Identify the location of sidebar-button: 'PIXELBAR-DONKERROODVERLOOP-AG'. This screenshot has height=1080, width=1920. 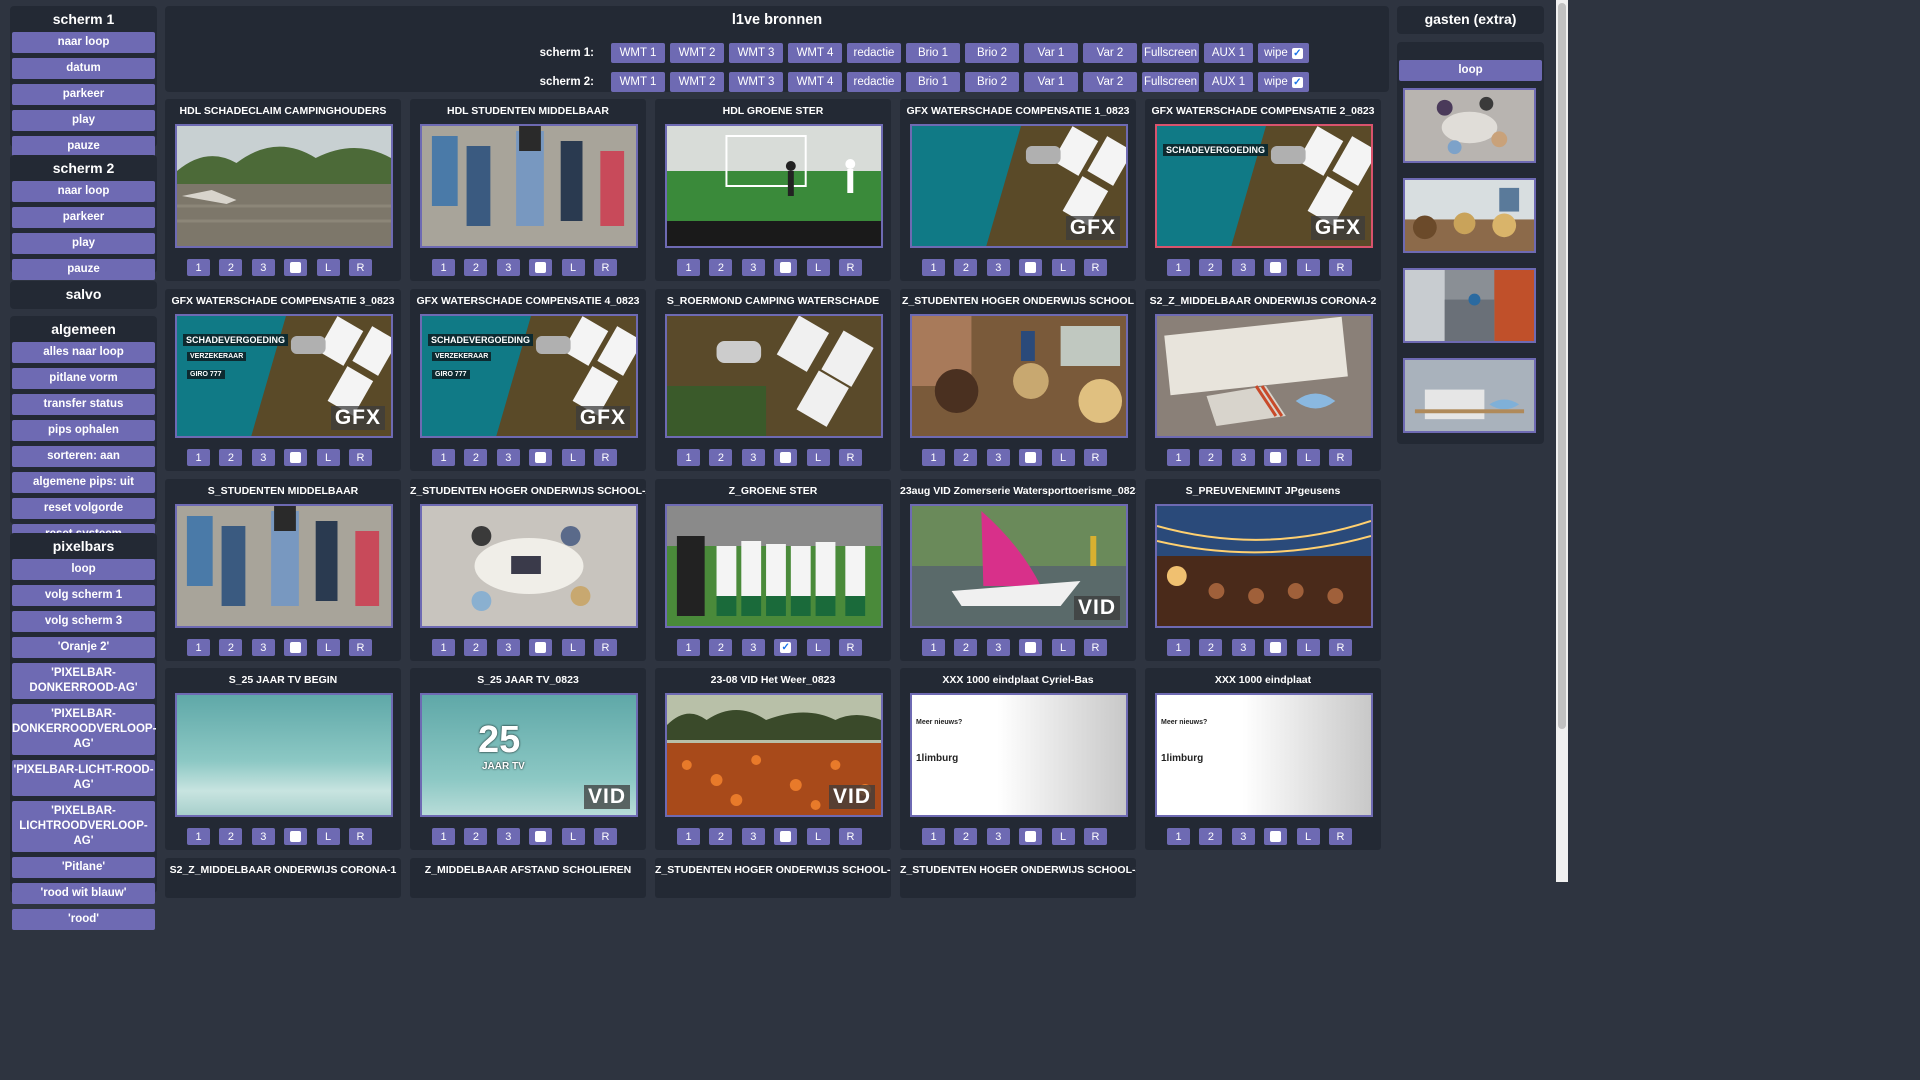
(84, 729).